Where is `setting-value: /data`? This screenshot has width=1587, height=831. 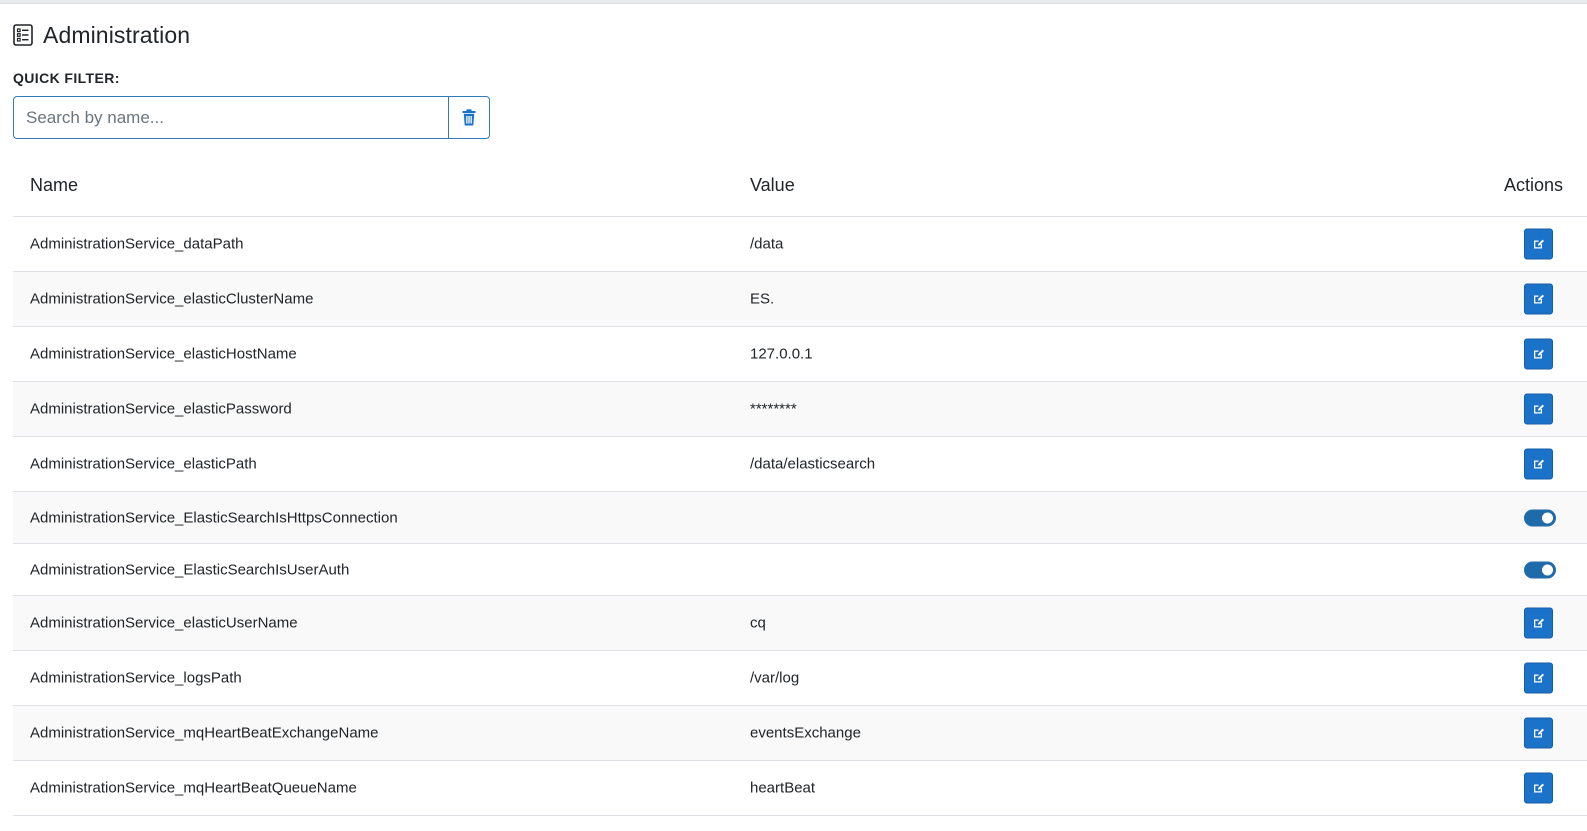 setting-value: /data is located at coordinates (767, 244).